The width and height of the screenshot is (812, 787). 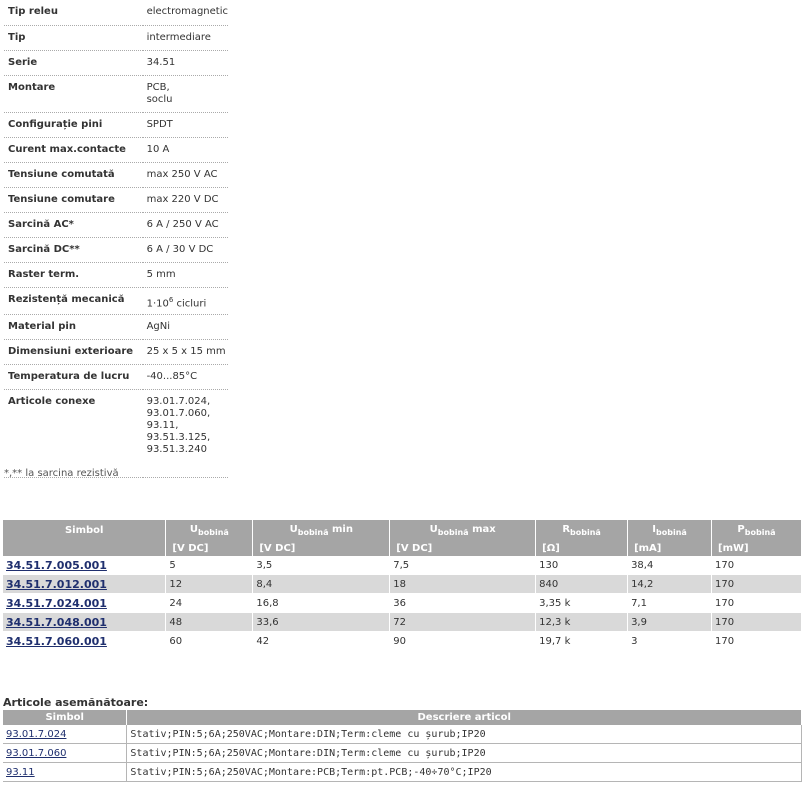 What do you see at coordinates (464, 717) in the screenshot?
I see `similar-column-header: Descriere articol` at bounding box center [464, 717].